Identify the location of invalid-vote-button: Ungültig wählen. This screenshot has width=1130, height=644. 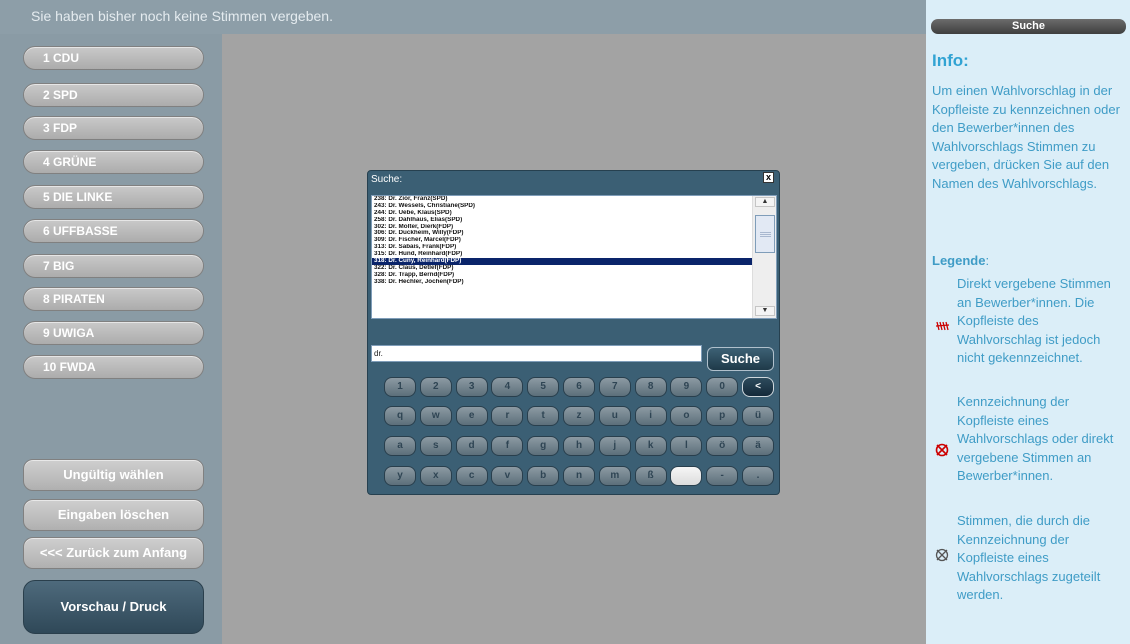
(113, 475).